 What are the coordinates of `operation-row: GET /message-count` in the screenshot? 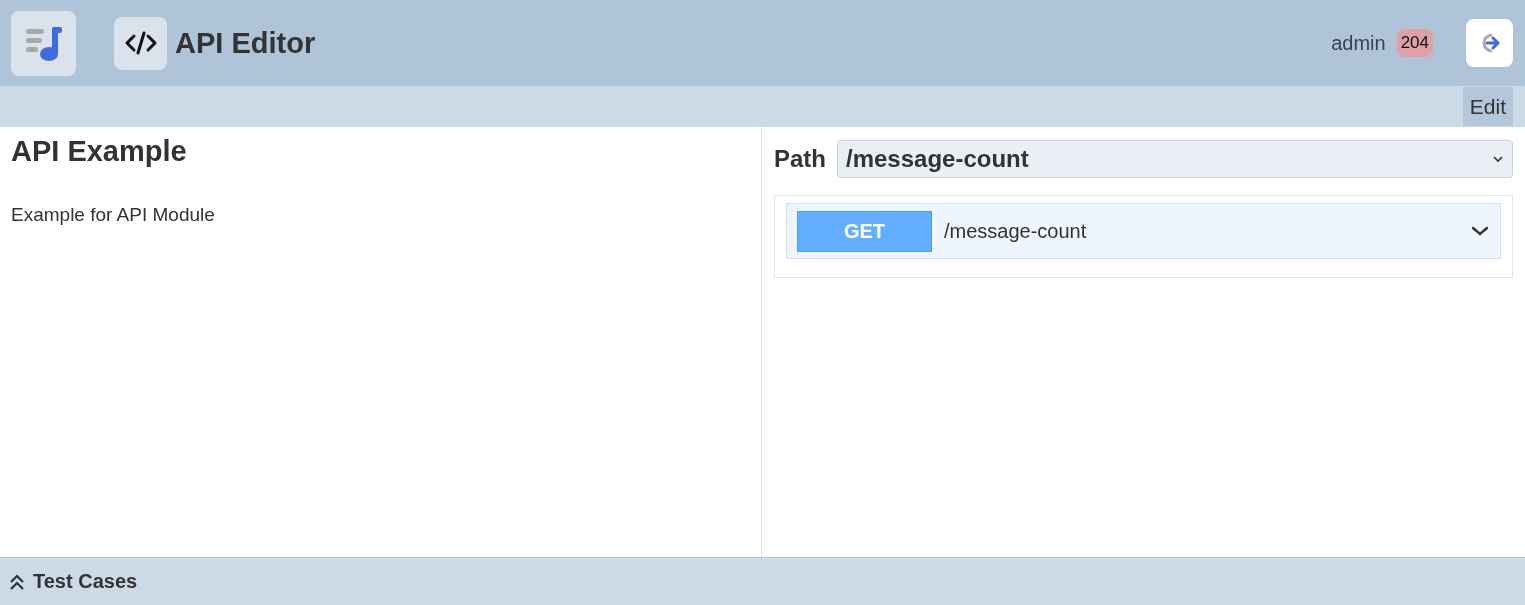 It's located at (1143, 231).